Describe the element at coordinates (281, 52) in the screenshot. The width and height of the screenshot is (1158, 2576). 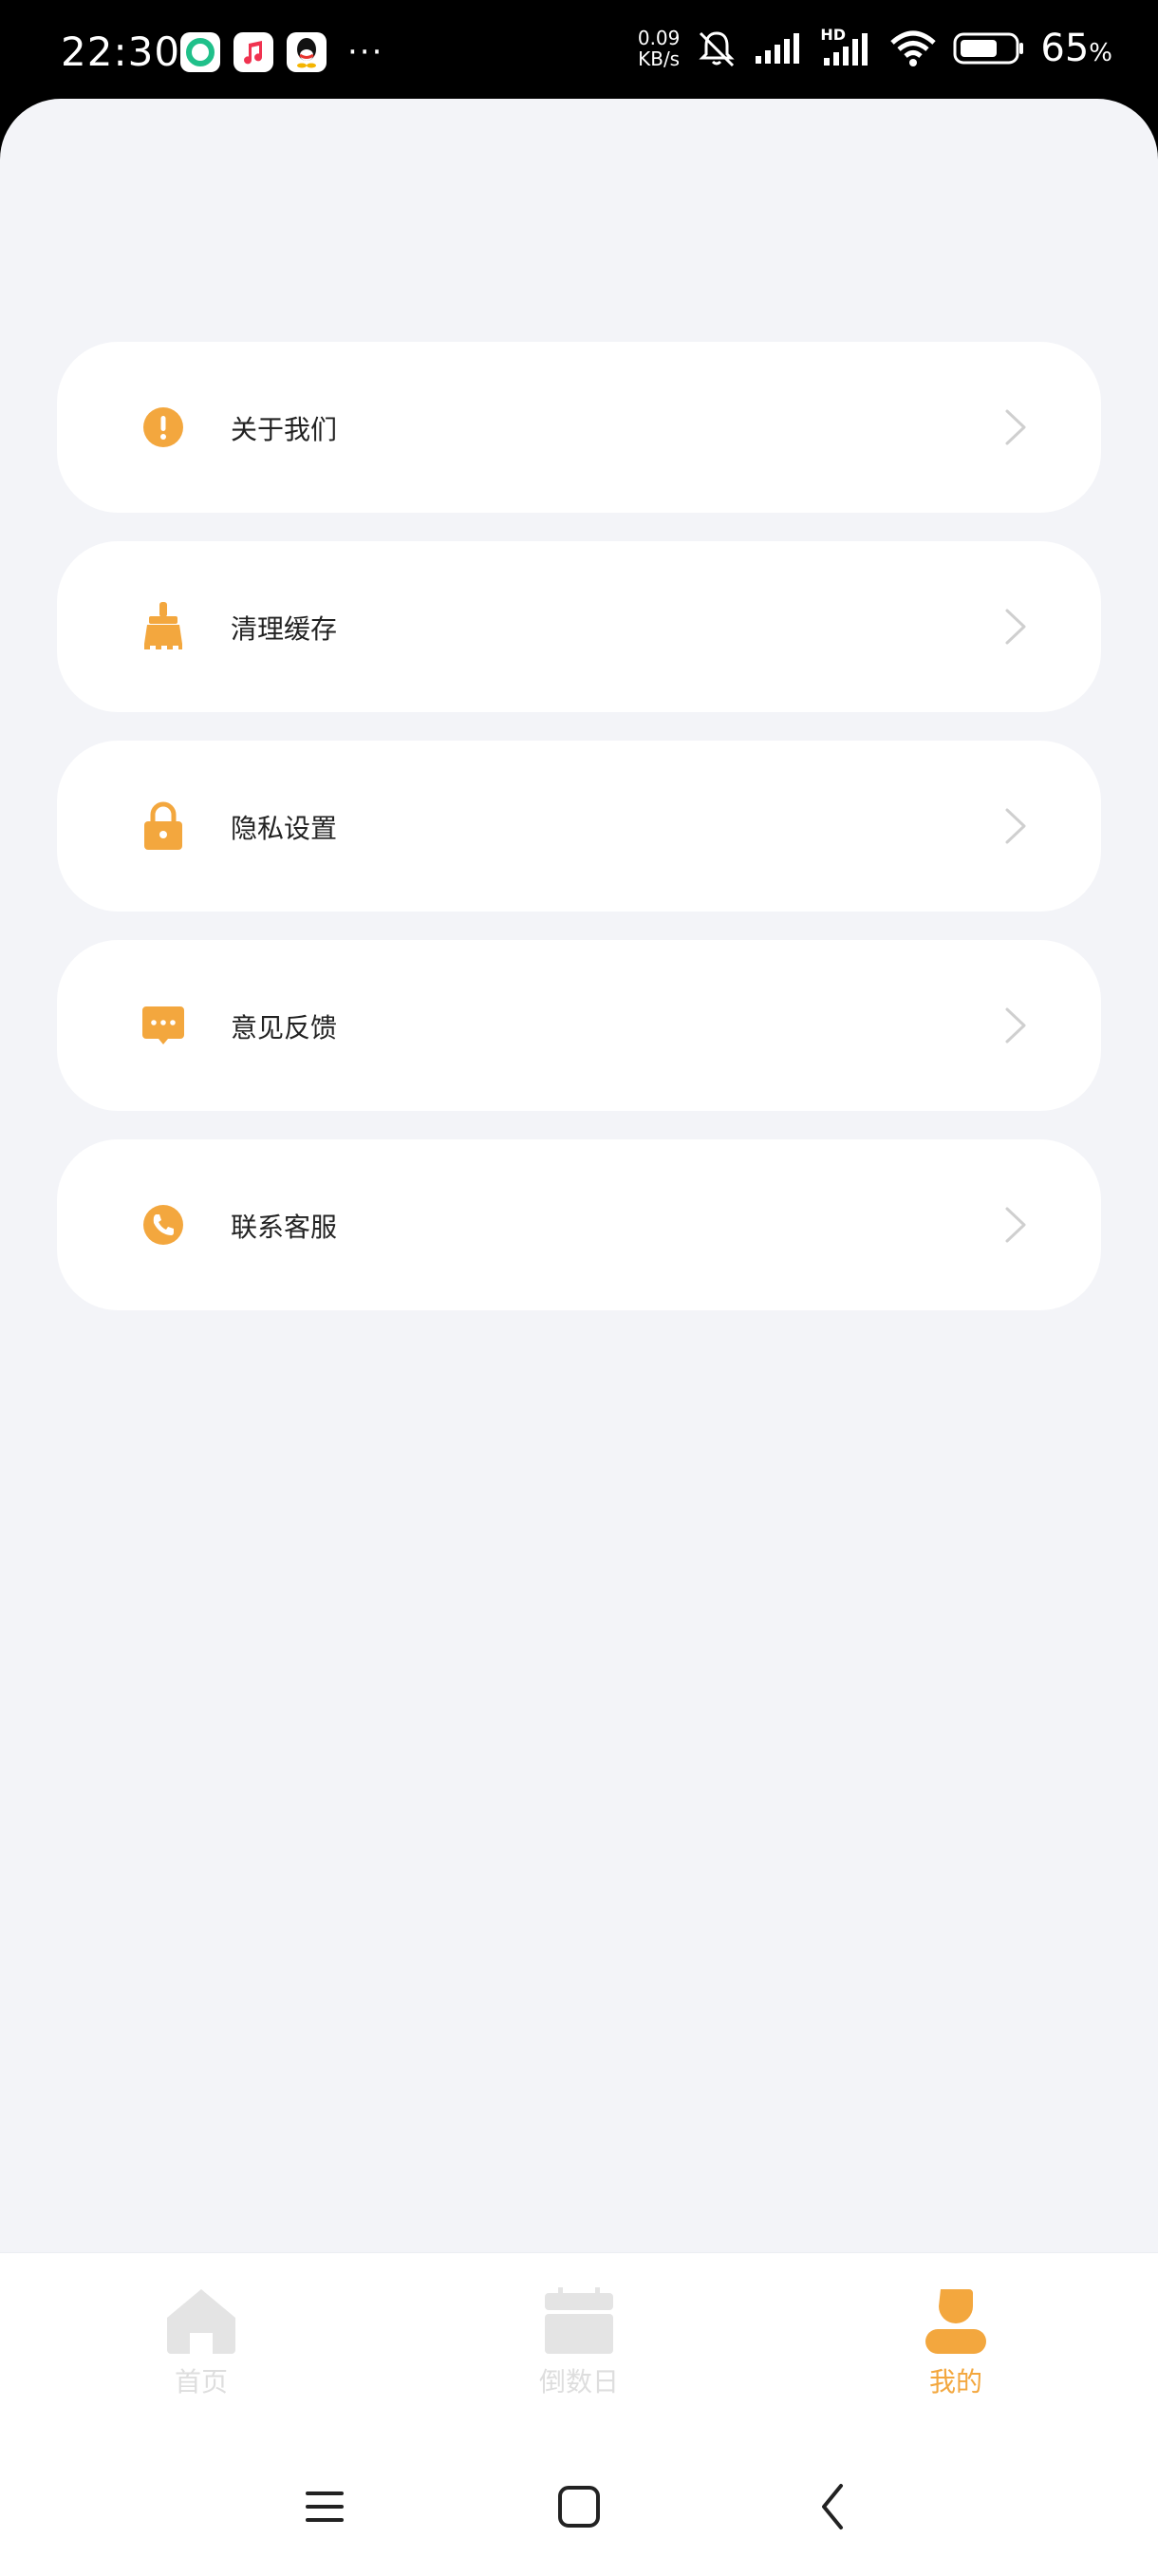
I see `notification-apps: ···` at that location.